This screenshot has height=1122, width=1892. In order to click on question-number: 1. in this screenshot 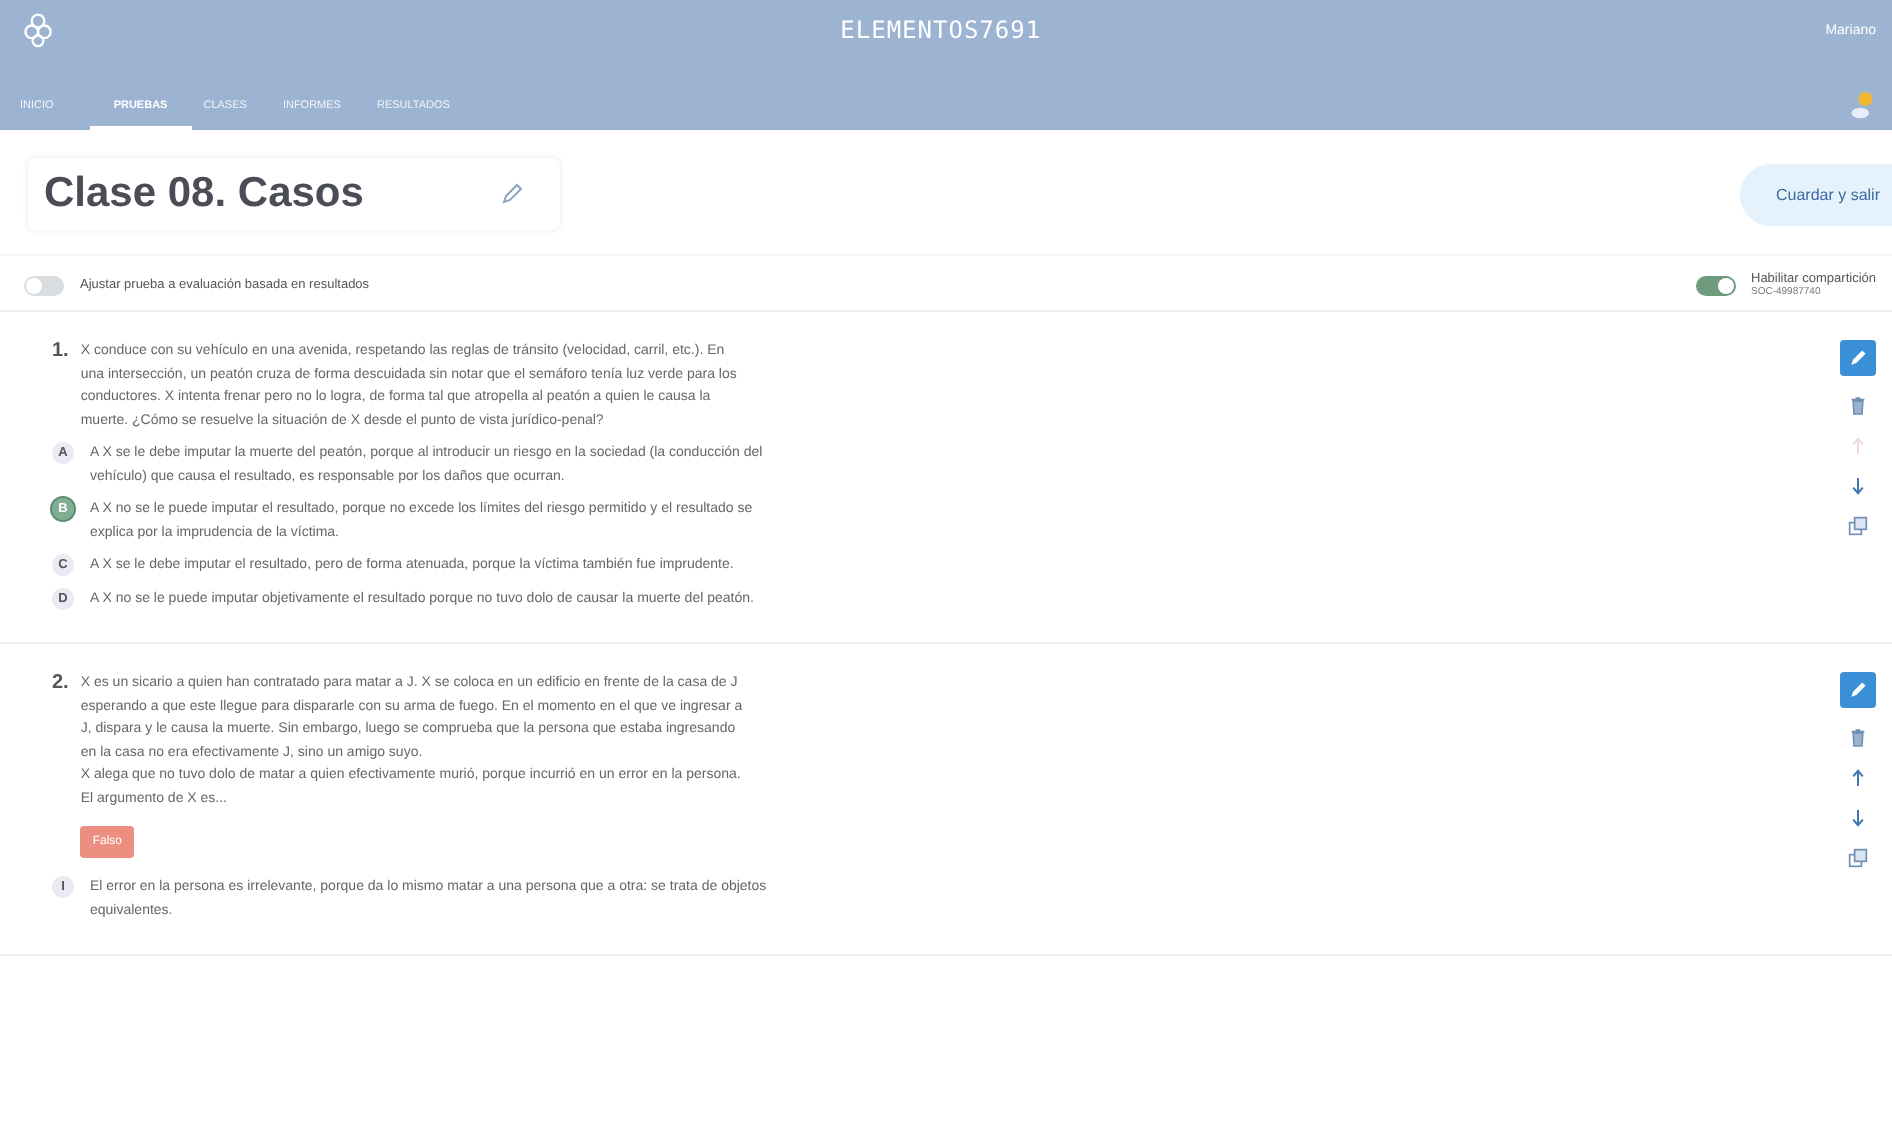, I will do `click(60, 353)`.